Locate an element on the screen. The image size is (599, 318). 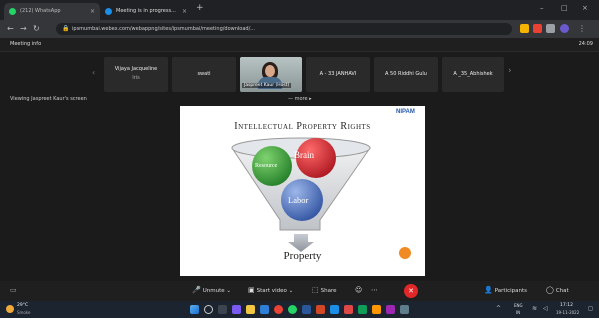
lock-icon: 🔒 is located at coordinates (66, 28).